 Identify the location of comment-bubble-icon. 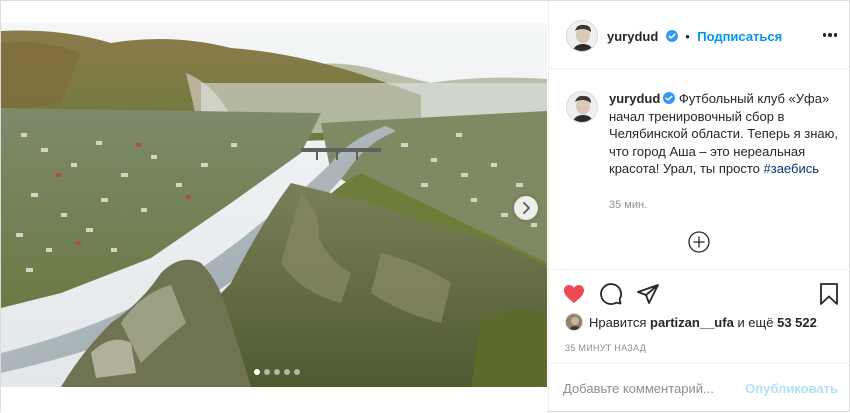
(611, 294).